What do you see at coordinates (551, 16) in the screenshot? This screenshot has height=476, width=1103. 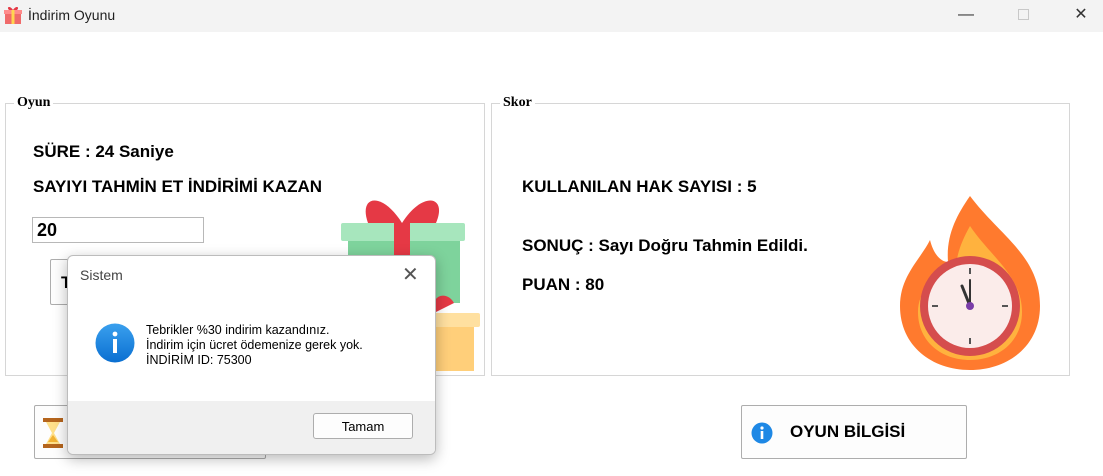 I see `title-bar: İndirim Oyunu — ✕` at bounding box center [551, 16].